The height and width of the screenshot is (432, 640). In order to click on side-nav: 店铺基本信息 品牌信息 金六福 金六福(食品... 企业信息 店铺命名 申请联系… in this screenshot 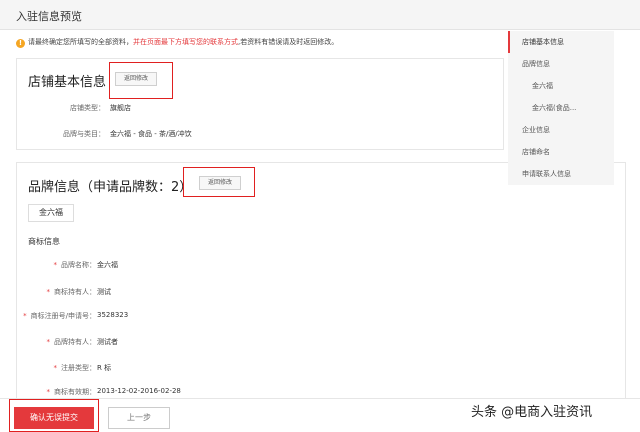, I will do `click(561, 108)`.